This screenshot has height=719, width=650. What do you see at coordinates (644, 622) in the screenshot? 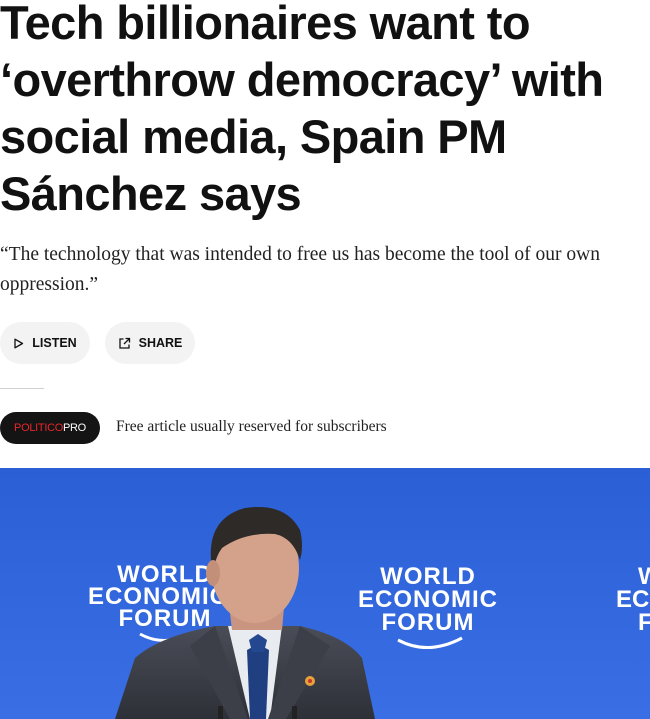
I see `svg-text: F` at bounding box center [644, 622].